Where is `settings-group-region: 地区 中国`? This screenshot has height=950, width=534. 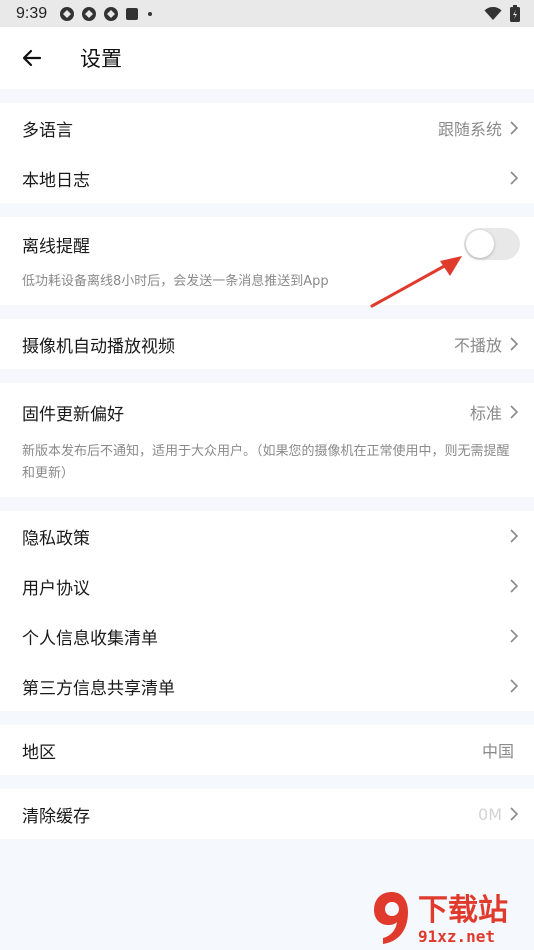
settings-group-region: 地区 中国 is located at coordinates (267, 750).